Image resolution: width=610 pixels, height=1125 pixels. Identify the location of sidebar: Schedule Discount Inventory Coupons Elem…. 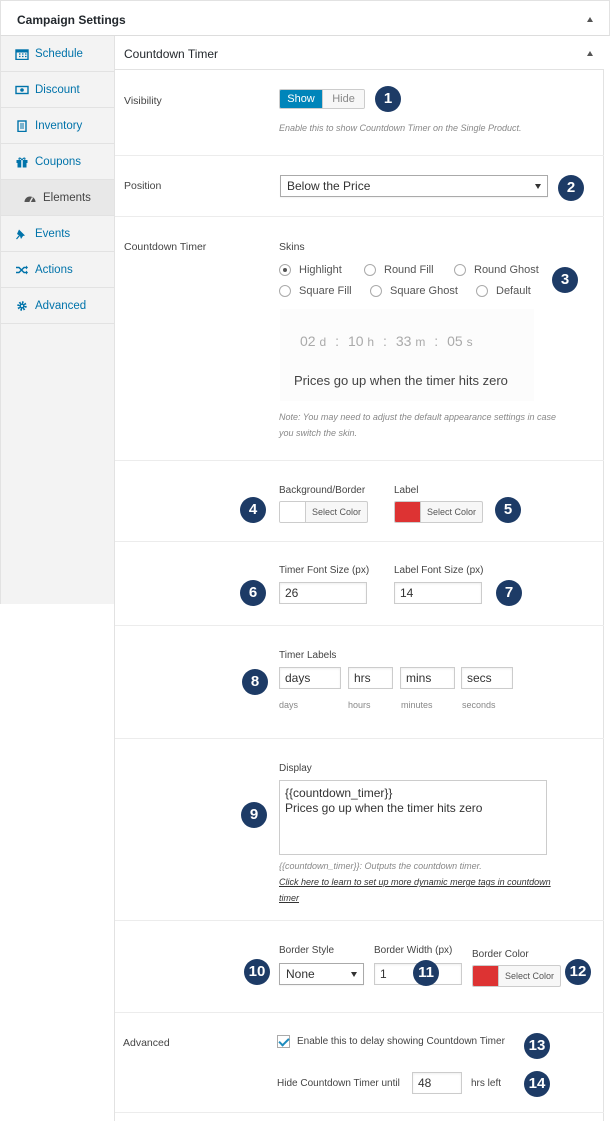
(57, 320).